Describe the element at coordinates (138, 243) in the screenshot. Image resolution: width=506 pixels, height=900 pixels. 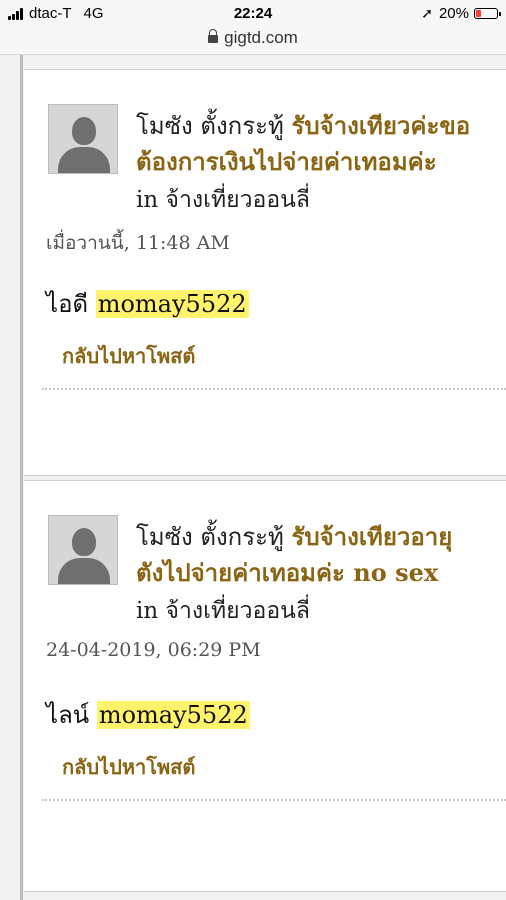
I see `post-date: เมื่อวานนี้, 11:48 AM` at that location.